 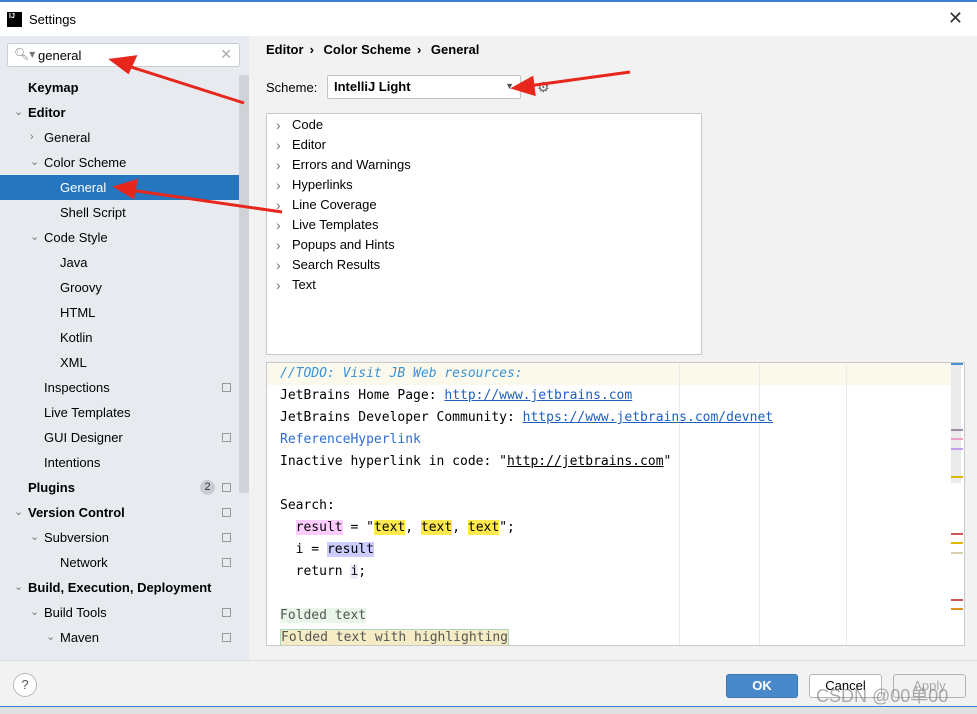 I want to click on window-title: Settings, so click(x=52, y=19).